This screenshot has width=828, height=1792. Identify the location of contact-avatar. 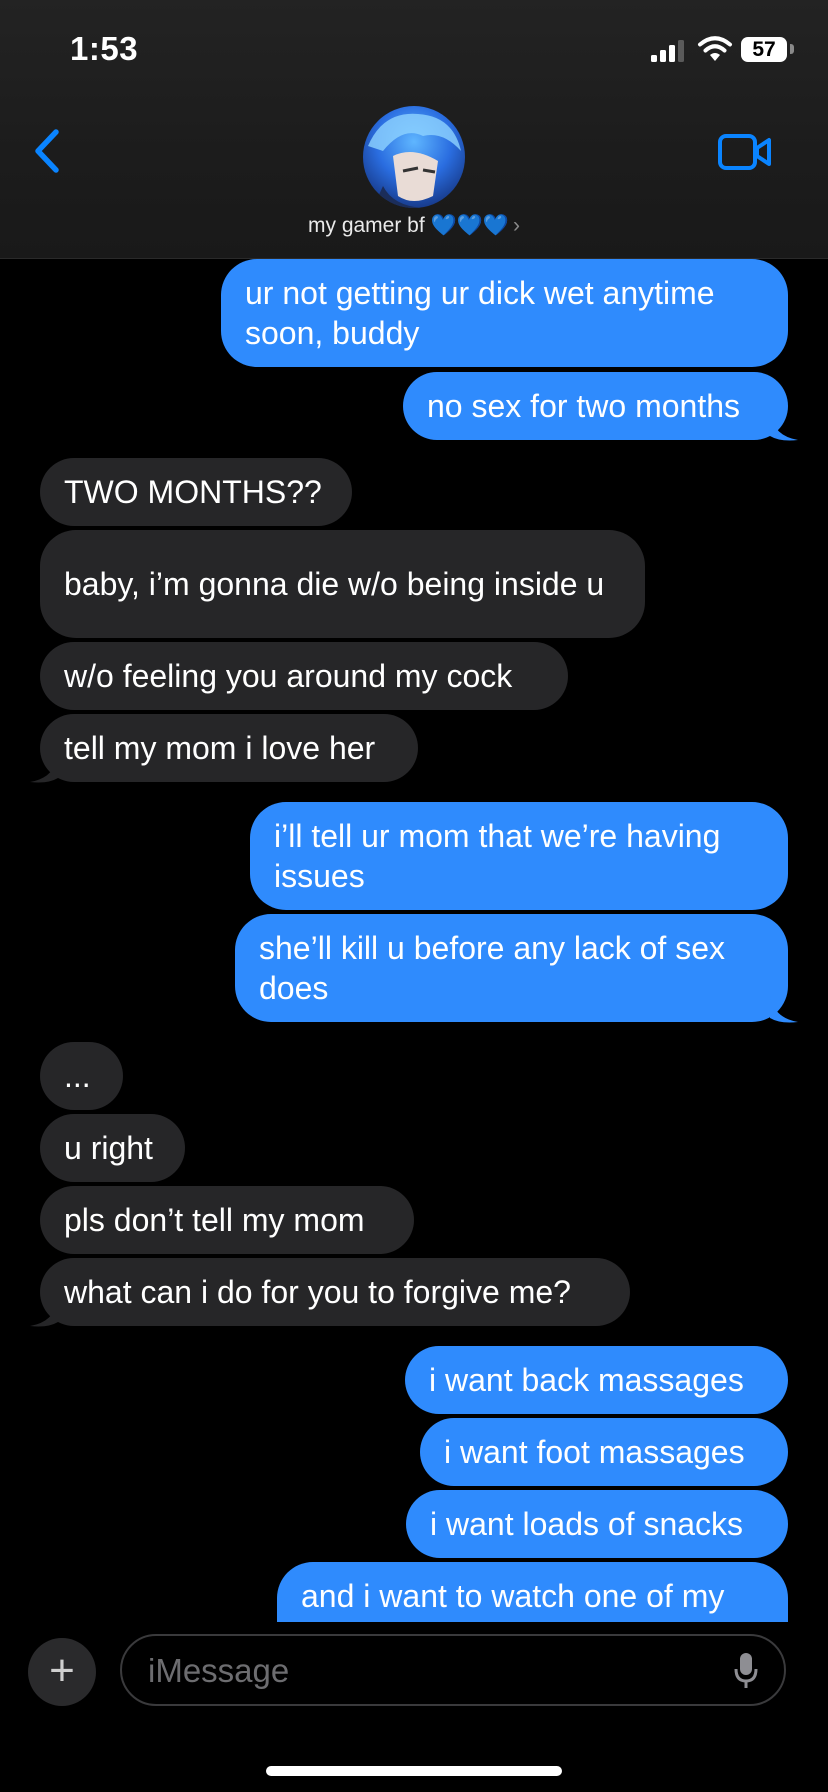
(414, 157).